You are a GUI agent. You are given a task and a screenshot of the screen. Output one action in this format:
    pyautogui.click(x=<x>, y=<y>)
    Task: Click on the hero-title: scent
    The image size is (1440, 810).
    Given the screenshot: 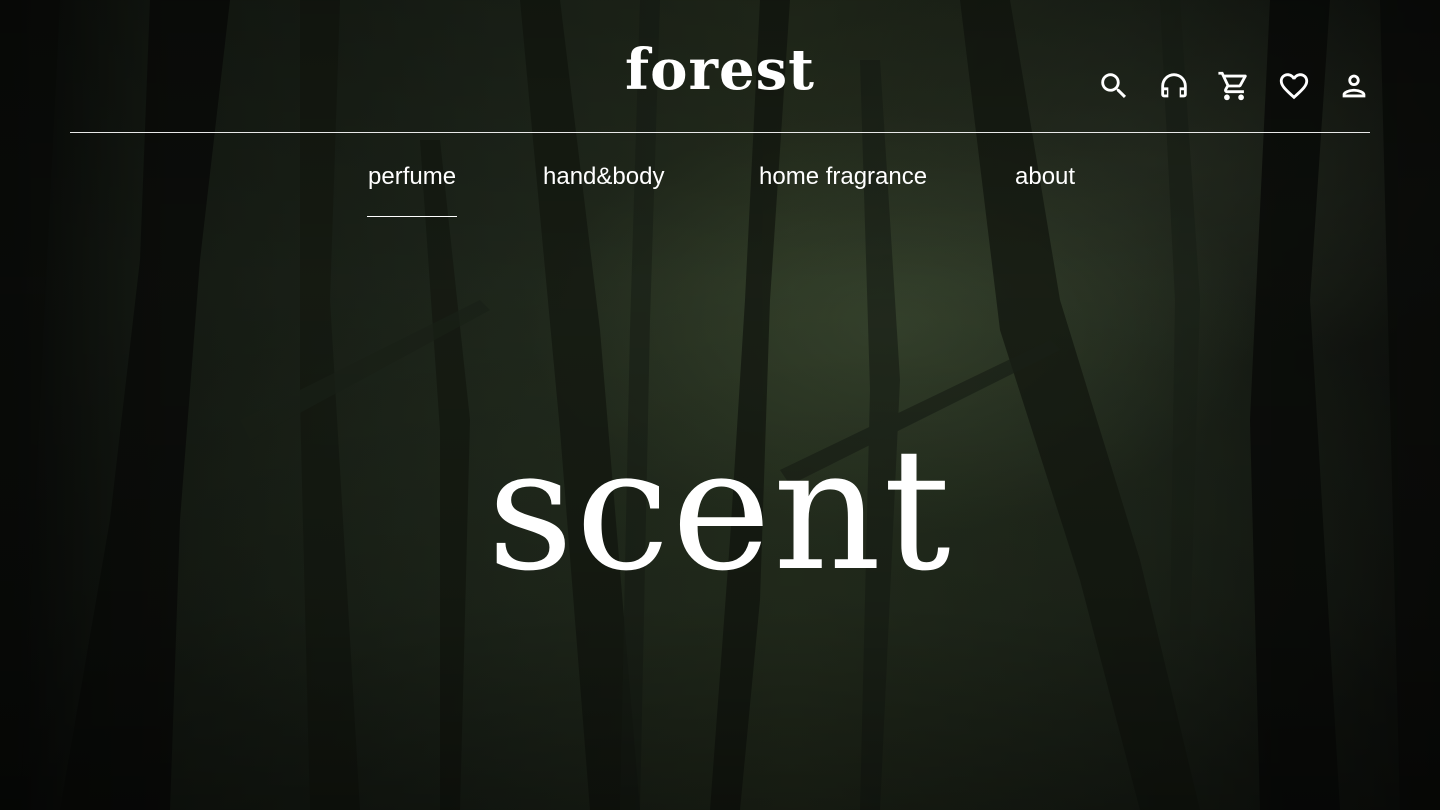 What is the action you would take?
    pyautogui.click(x=720, y=510)
    